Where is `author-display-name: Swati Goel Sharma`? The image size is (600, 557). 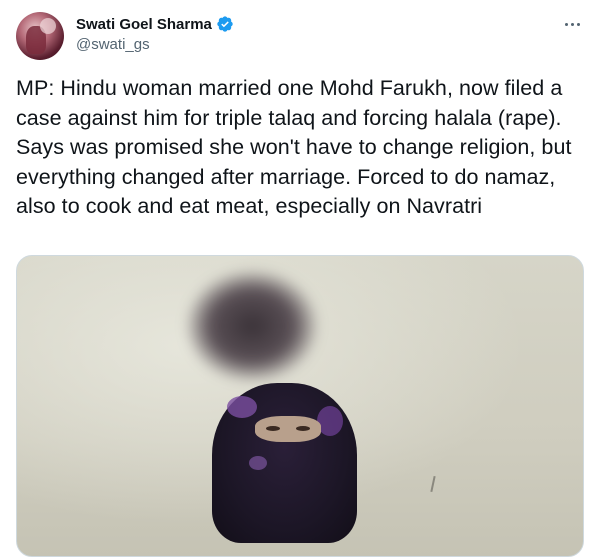
author-display-name: Swati Goel Sharma is located at coordinates (144, 24).